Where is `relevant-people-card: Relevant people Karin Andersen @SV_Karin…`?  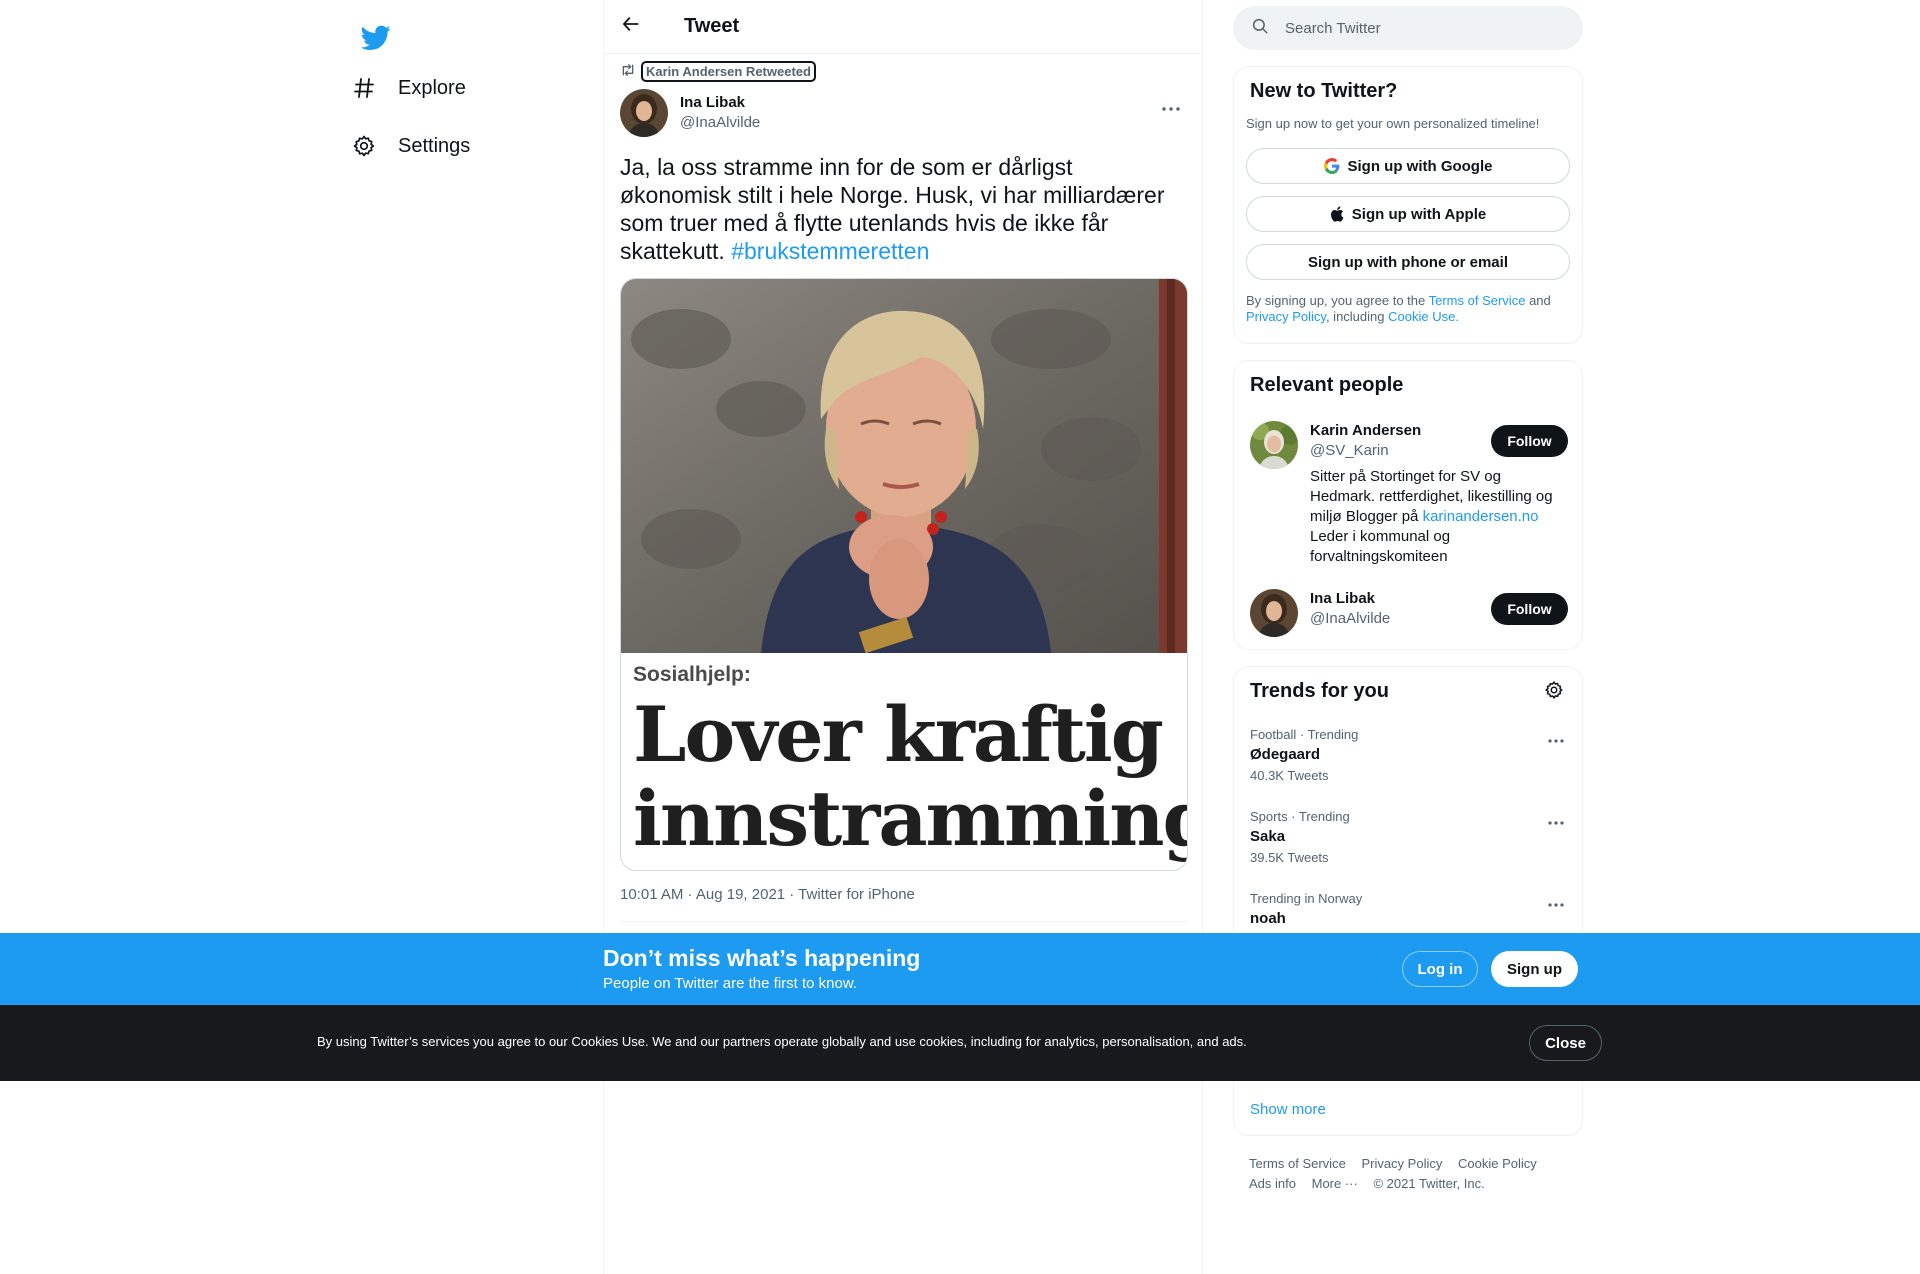
relevant-people-card: Relevant people Karin Andersen @SV_Karin… is located at coordinates (1408, 505).